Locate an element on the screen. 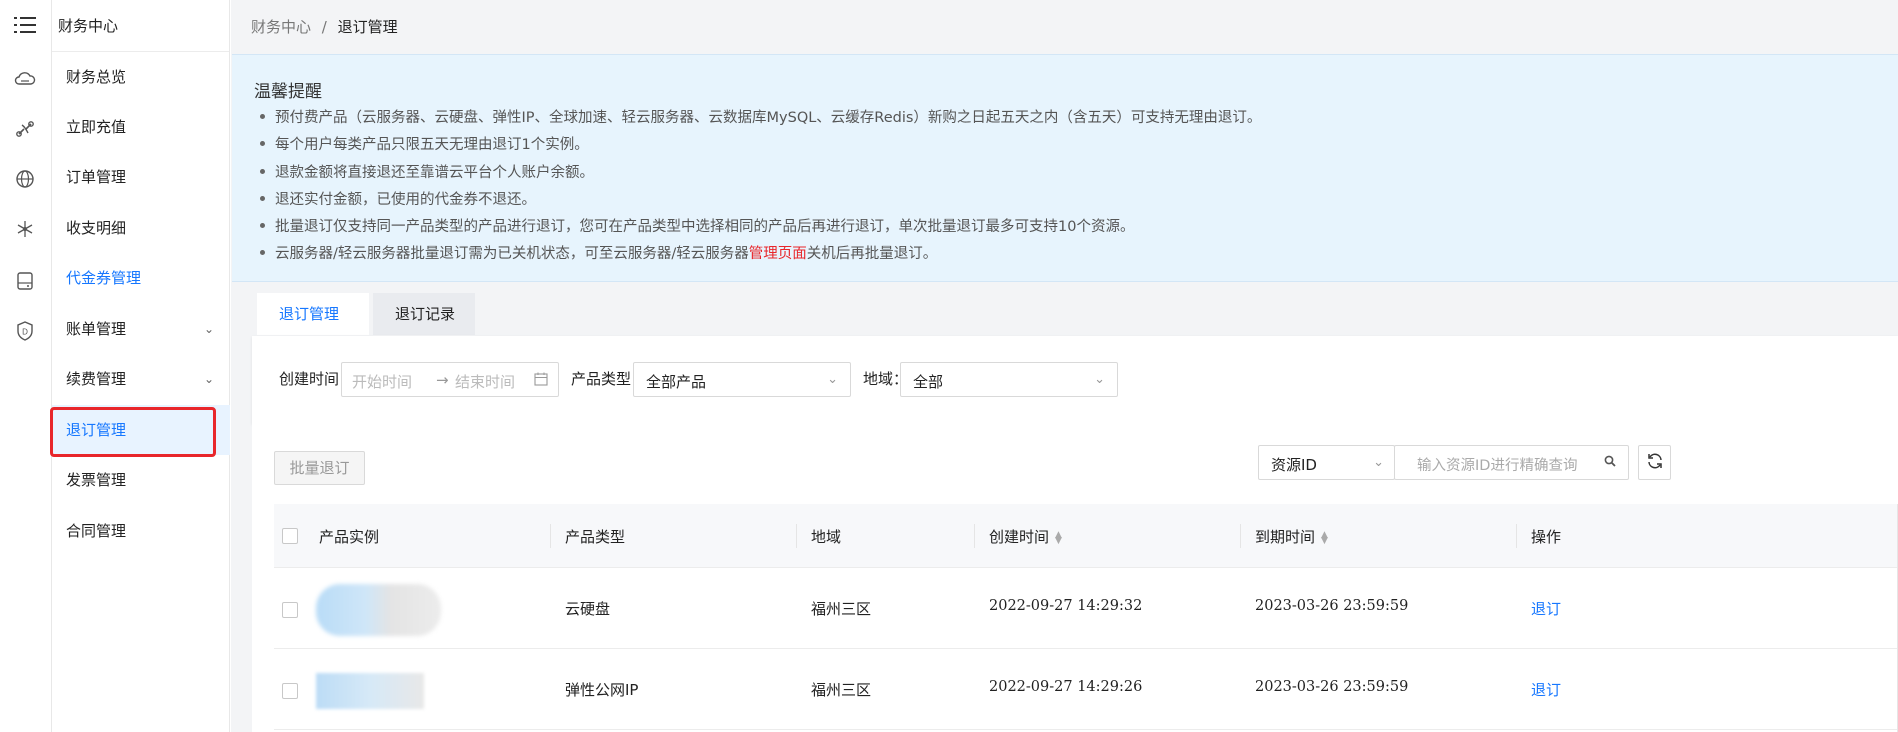 The height and width of the screenshot is (732, 1898). sidebar-item-contracts: 合同管理 is located at coordinates (141, 531).